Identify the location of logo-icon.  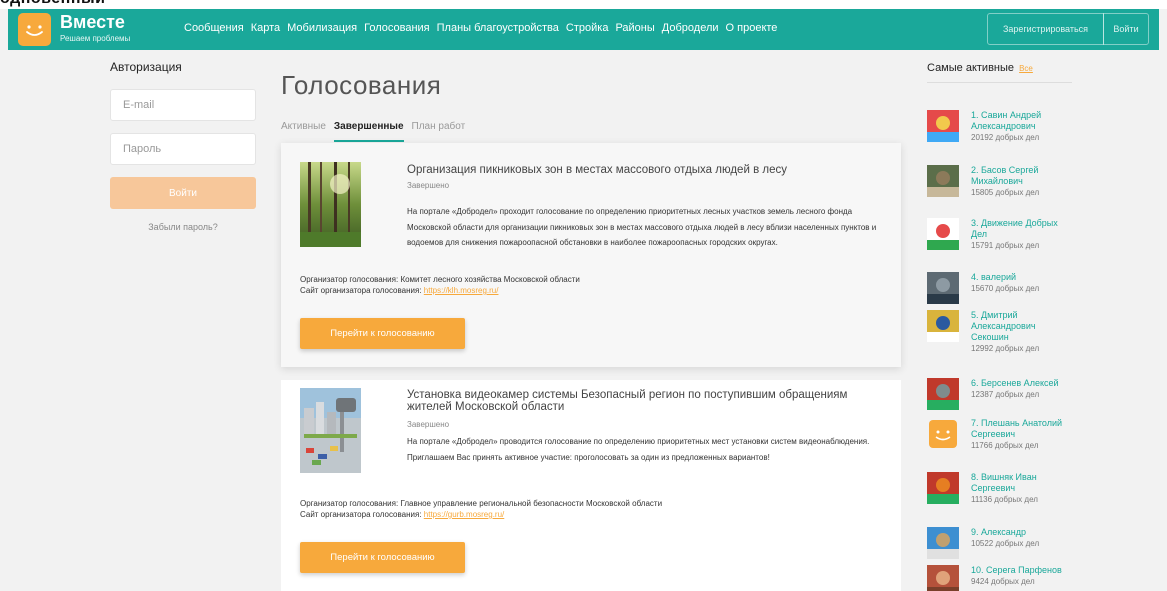
(34, 29).